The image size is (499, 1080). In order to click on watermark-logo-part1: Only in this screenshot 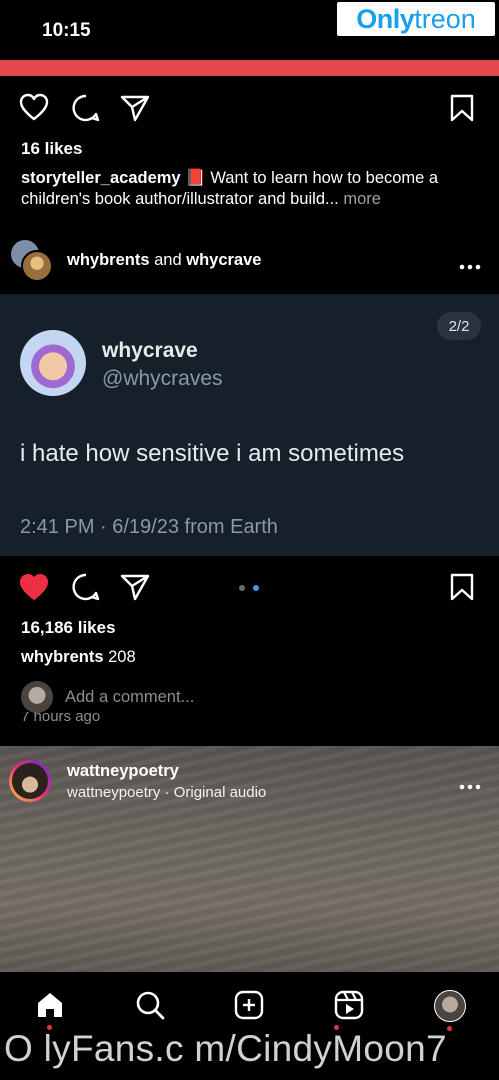, I will do `click(385, 18)`.